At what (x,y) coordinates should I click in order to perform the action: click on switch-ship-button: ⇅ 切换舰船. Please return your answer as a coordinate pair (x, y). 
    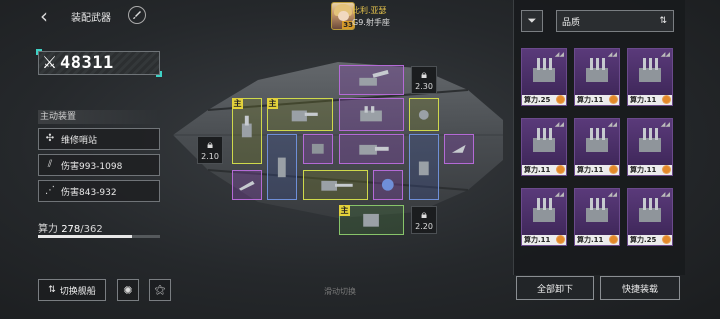
    Looking at the image, I should click on (72, 290).